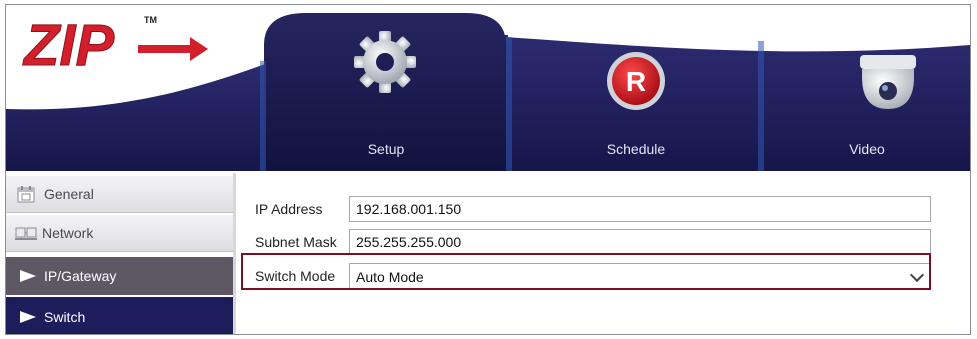 The image size is (977, 339). I want to click on tab-setup-label: Setup, so click(386, 149).